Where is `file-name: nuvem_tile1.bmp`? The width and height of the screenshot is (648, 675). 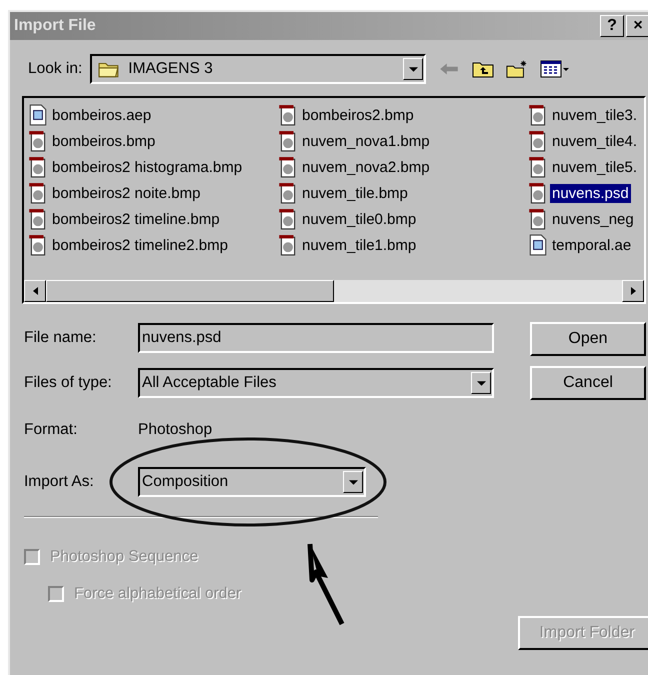 file-name: nuvem_tile1.bmp is located at coordinates (359, 245).